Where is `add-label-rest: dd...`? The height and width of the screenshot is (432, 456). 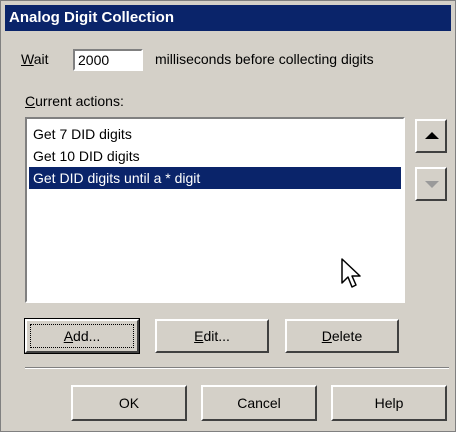 add-label-rest: dd... is located at coordinates (87, 336).